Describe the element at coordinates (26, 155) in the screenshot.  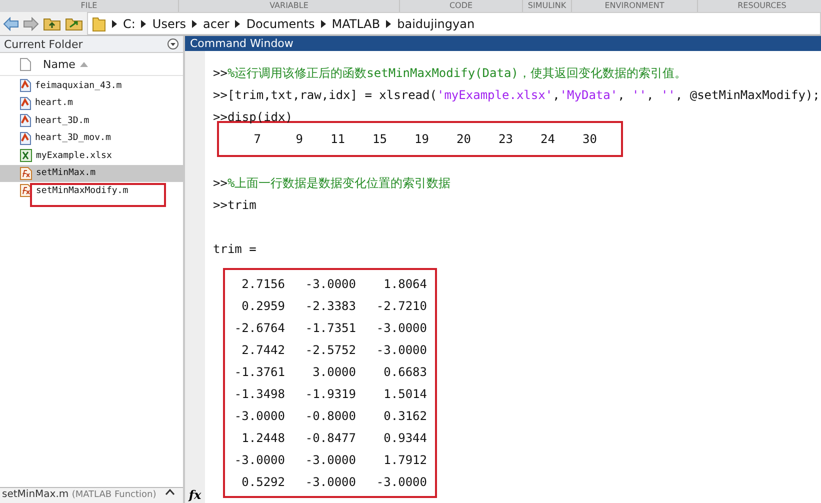
I see `spreadsheet-file-icon` at that location.